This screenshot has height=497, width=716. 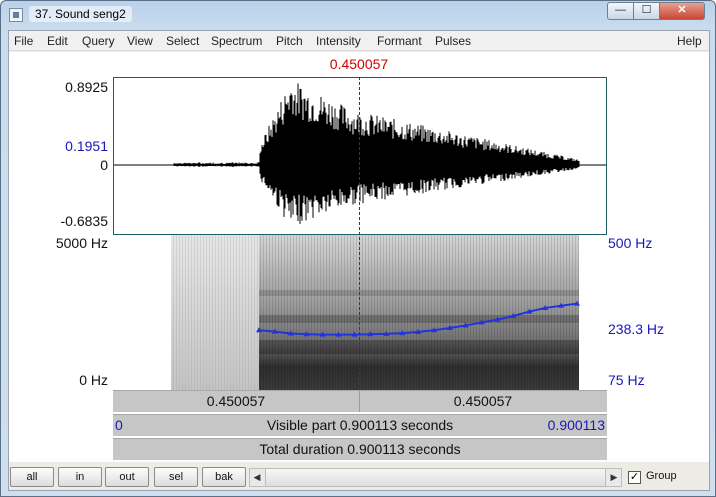 What do you see at coordinates (483, 401) in the screenshot?
I see `selection-right-time: 0.450057` at bounding box center [483, 401].